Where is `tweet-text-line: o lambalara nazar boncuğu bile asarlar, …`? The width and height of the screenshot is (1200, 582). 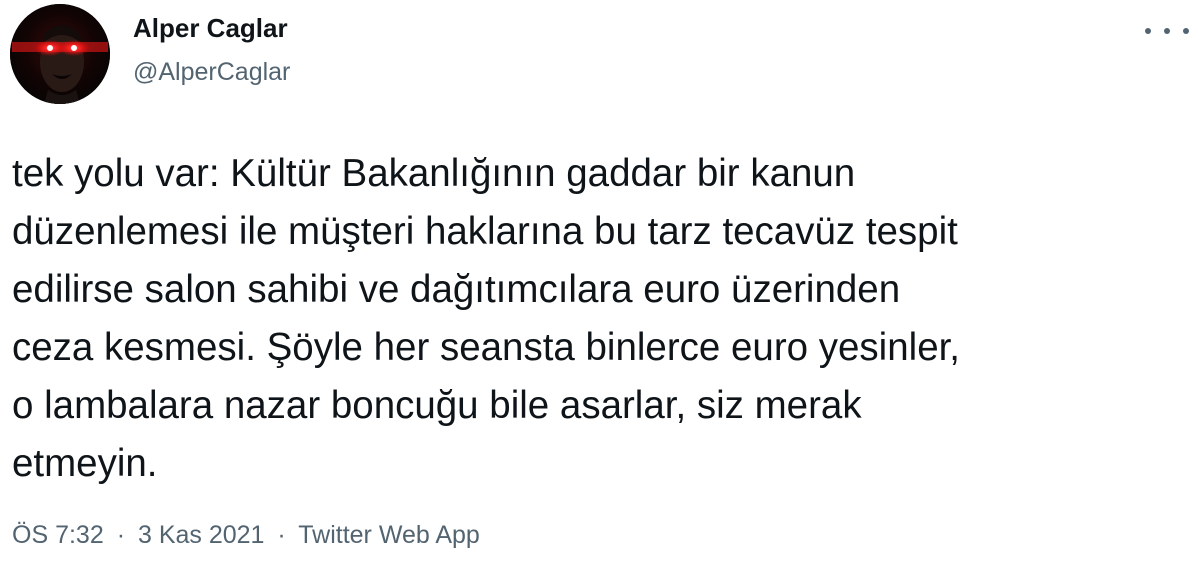
tweet-text-line: o lambalara nazar boncuğu bile asarlar, … is located at coordinates (437, 405).